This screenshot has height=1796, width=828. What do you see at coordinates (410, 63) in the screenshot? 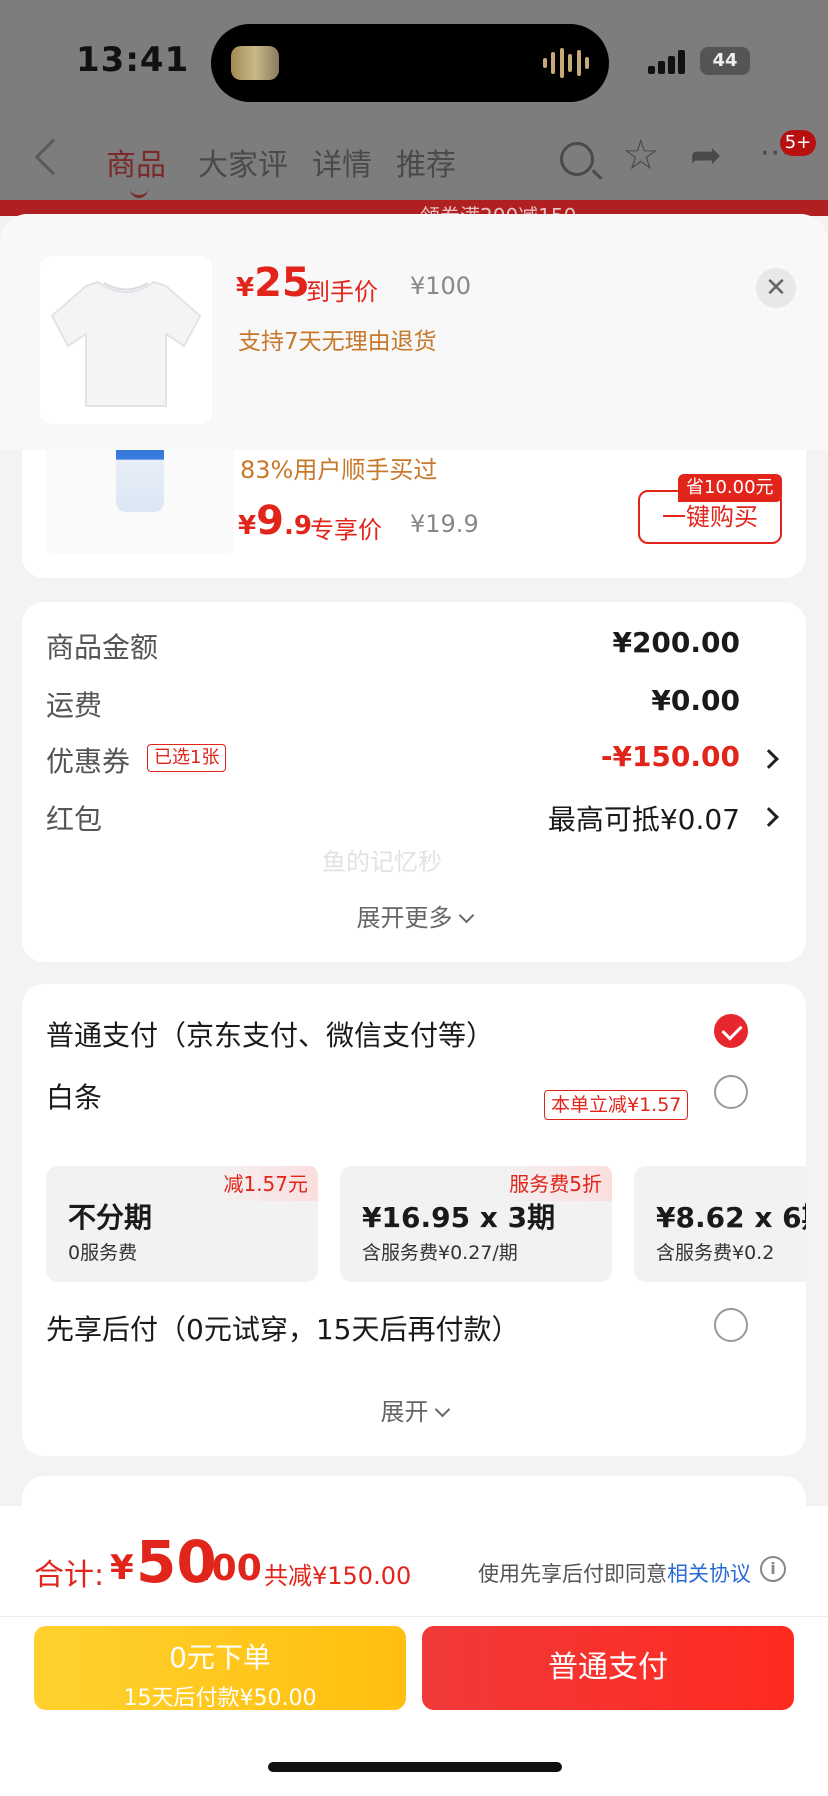
I see `dynamic-island` at bounding box center [410, 63].